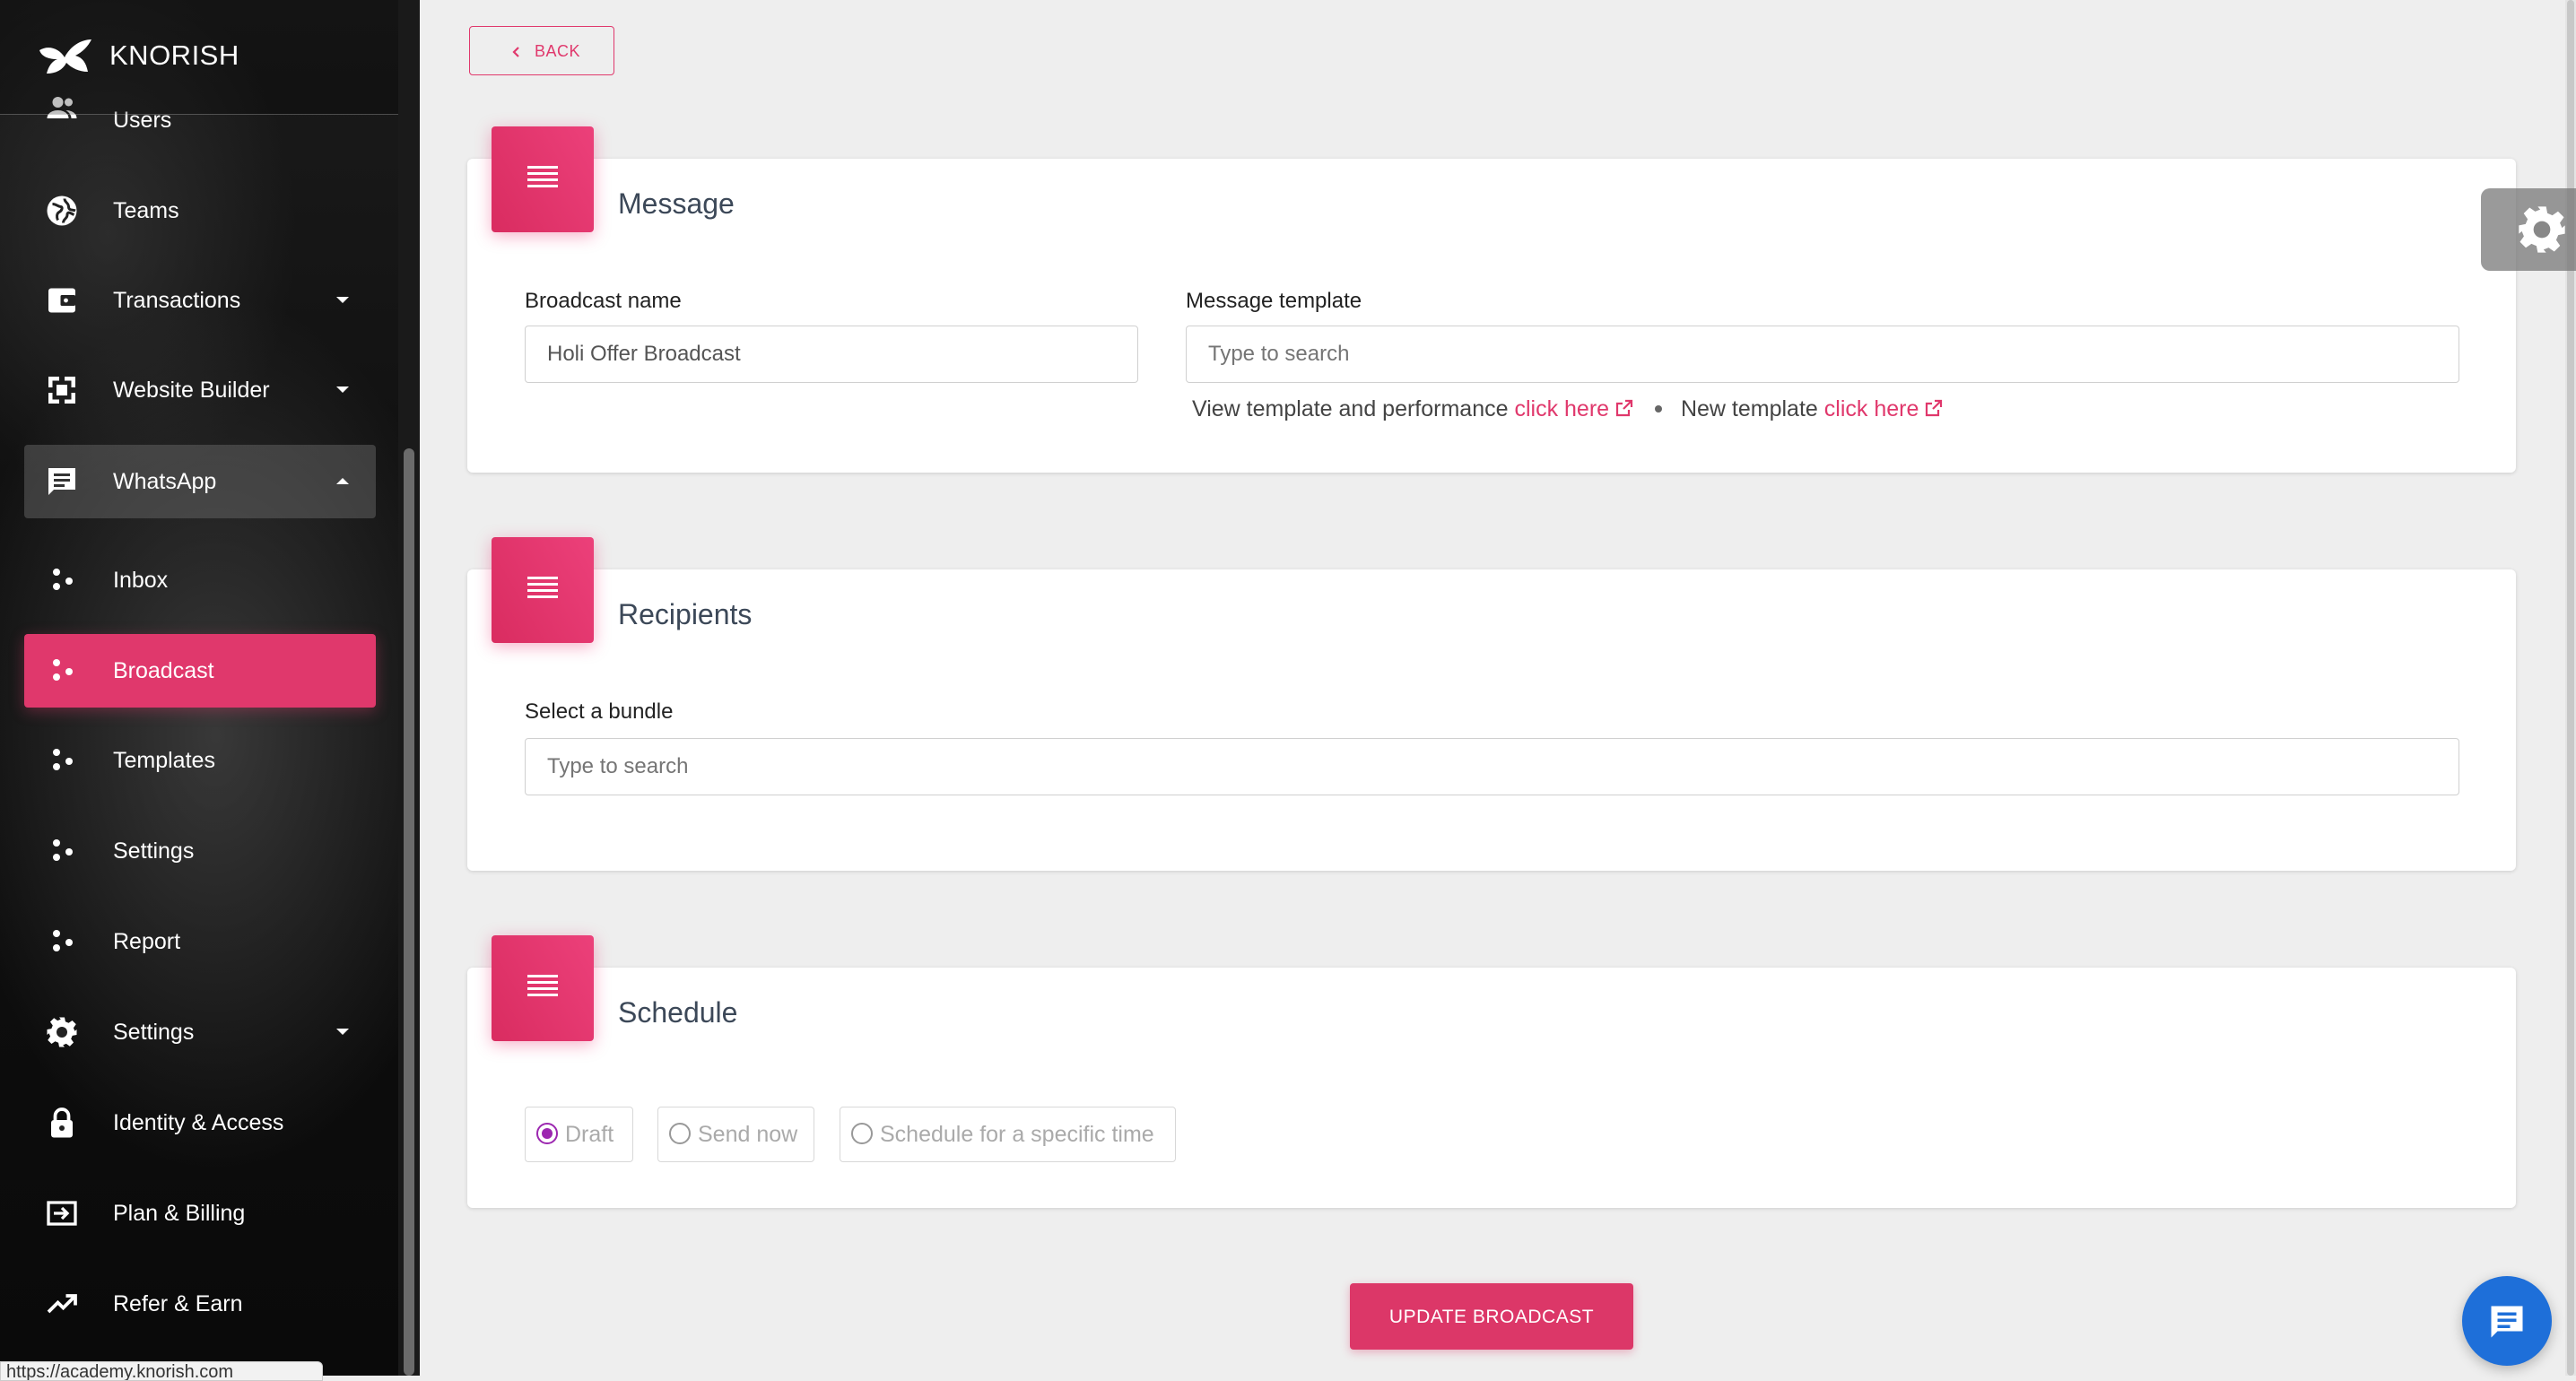  I want to click on nav-inbox-label: Inbox, so click(141, 580).